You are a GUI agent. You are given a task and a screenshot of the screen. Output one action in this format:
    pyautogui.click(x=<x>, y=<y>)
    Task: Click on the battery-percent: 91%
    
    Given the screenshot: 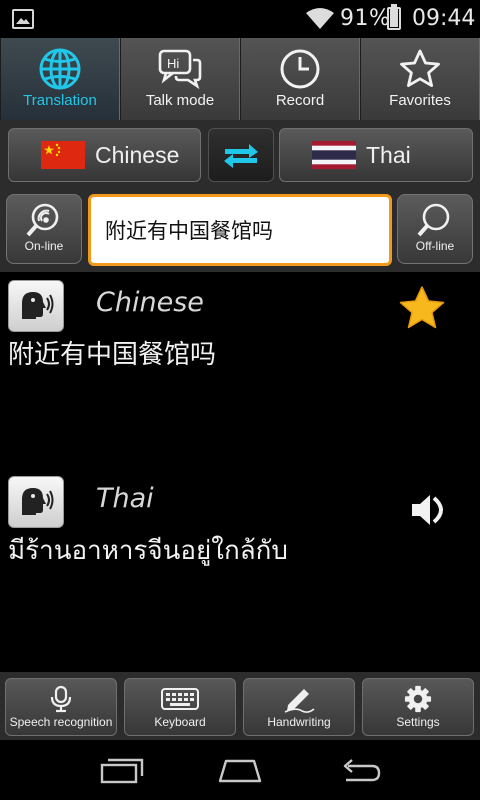 What is the action you would take?
    pyautogui.click(x=365, y=18)
    